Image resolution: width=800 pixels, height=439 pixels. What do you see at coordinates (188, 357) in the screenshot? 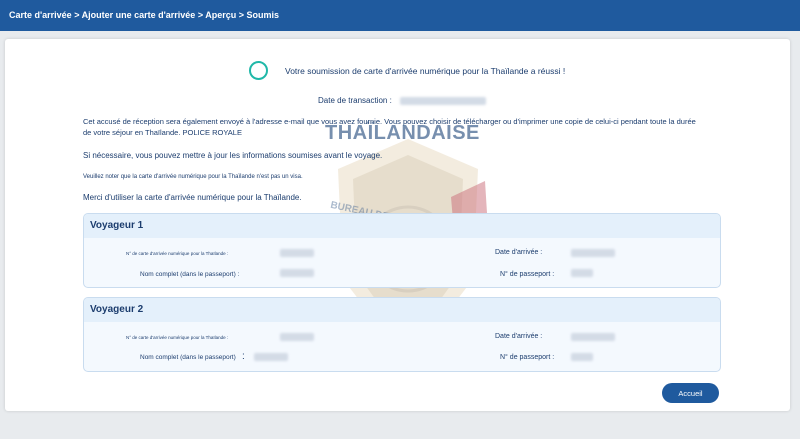
I see `full-name-label: Nom complet (dans le passeport)` at bounding box center [188, 357].